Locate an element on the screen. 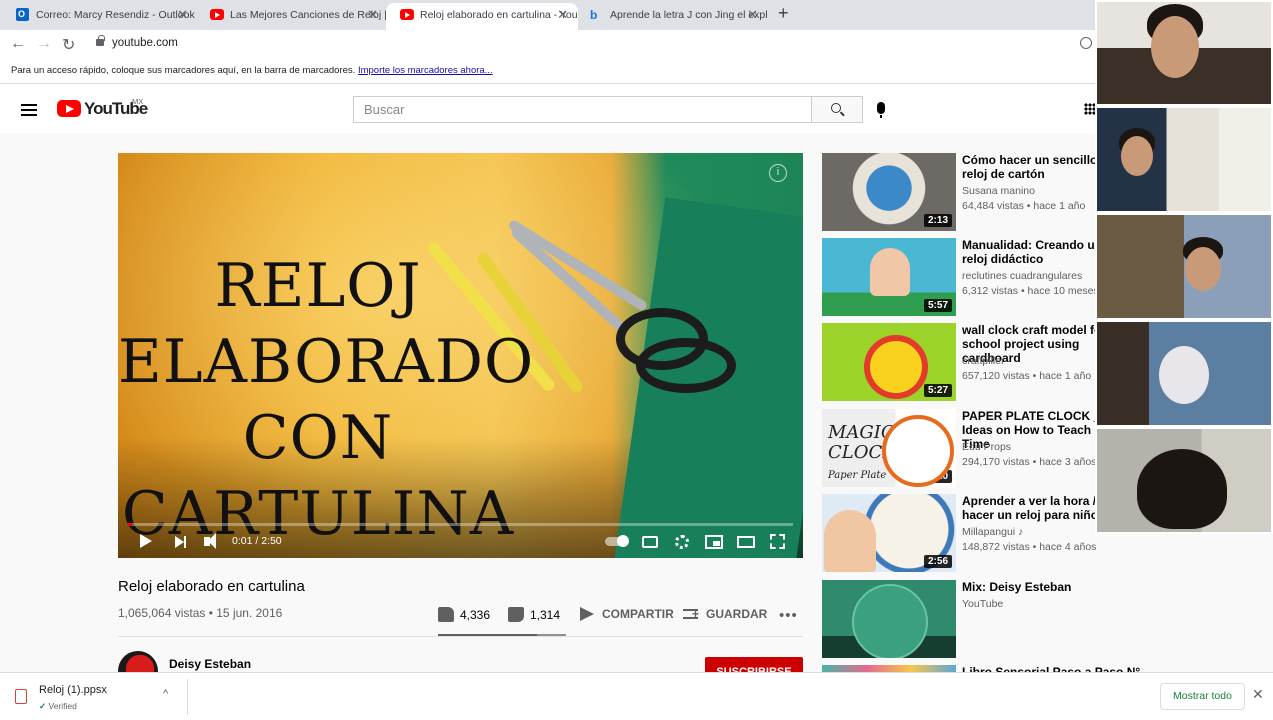 This screenshot has height=720, width=1273. download-file-name: Reloj (1).ppsx is located at coordinates (73, 690).